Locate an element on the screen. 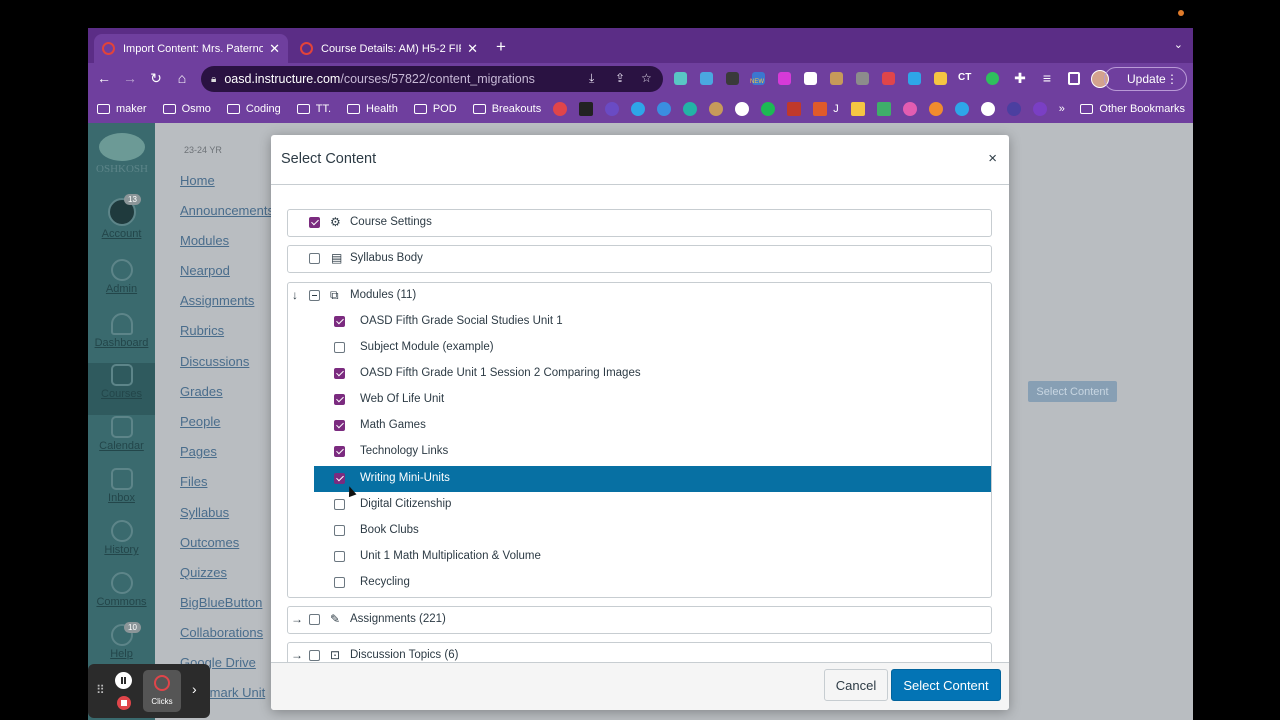 This screenshot has width=1280, height=720. course-nav-people: People is located at coordinates (200, 421).